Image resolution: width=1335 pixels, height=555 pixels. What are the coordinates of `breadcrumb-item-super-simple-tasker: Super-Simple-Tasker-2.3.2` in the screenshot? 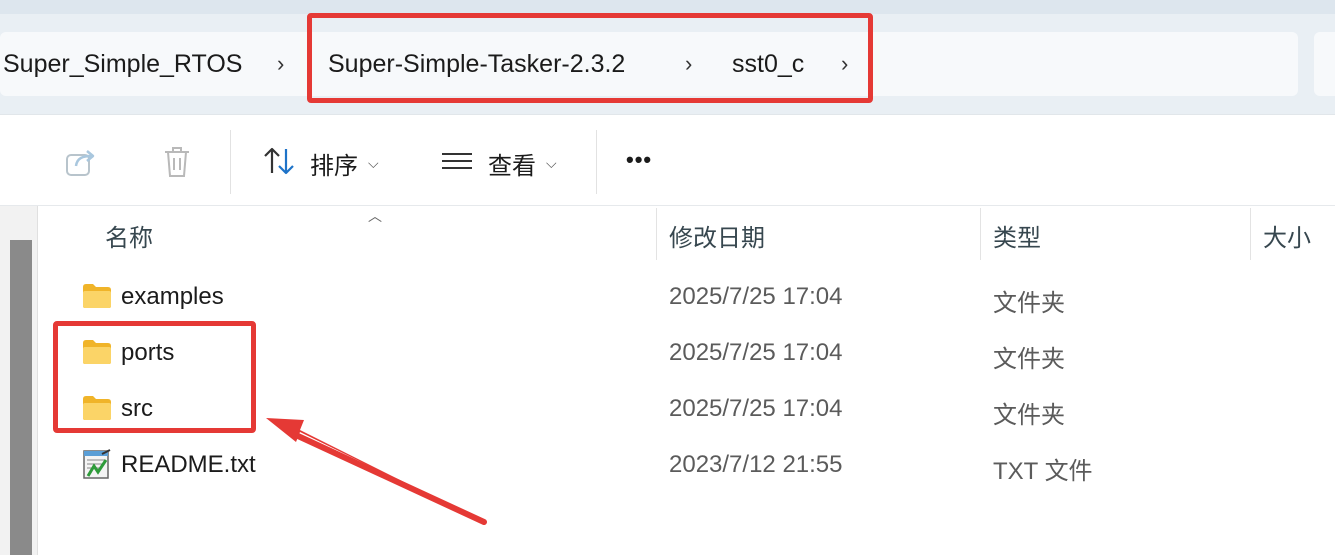 It's located at (476, 64).